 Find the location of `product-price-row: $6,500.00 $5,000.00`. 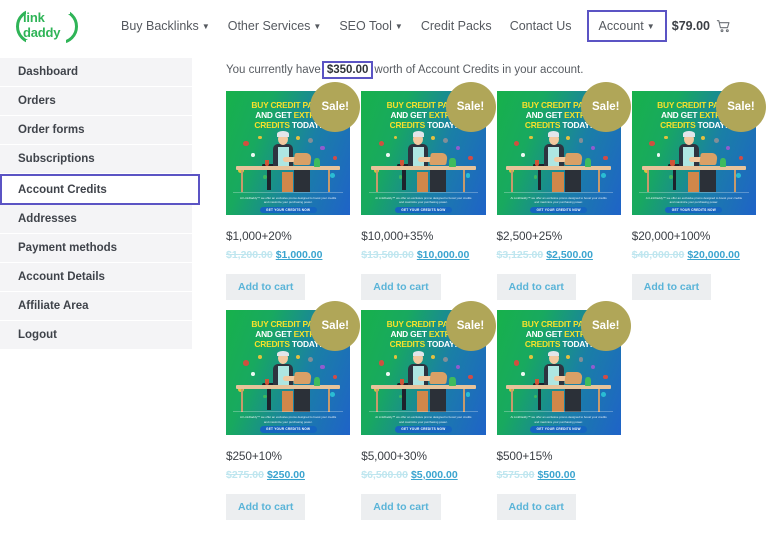

product-price-row: $6,500.00 $5,000.00 is located at coordinates (423, 475).